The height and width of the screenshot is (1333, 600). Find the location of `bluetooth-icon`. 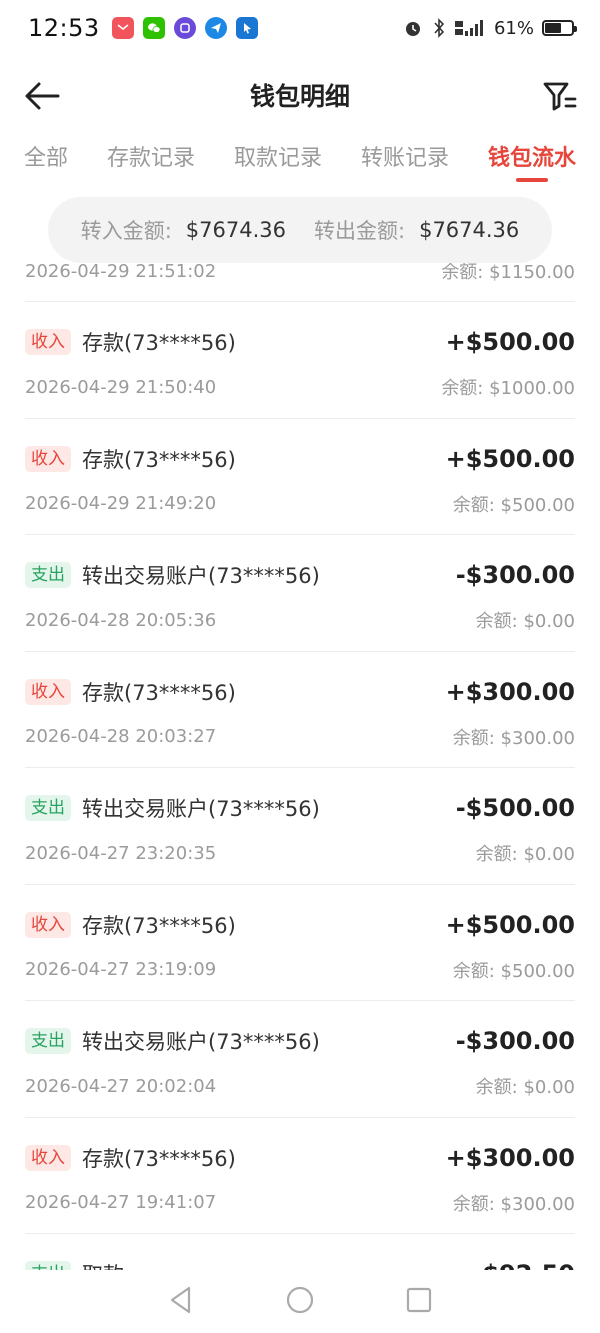

bluetooth-icon is located at coordinates (439, 28).